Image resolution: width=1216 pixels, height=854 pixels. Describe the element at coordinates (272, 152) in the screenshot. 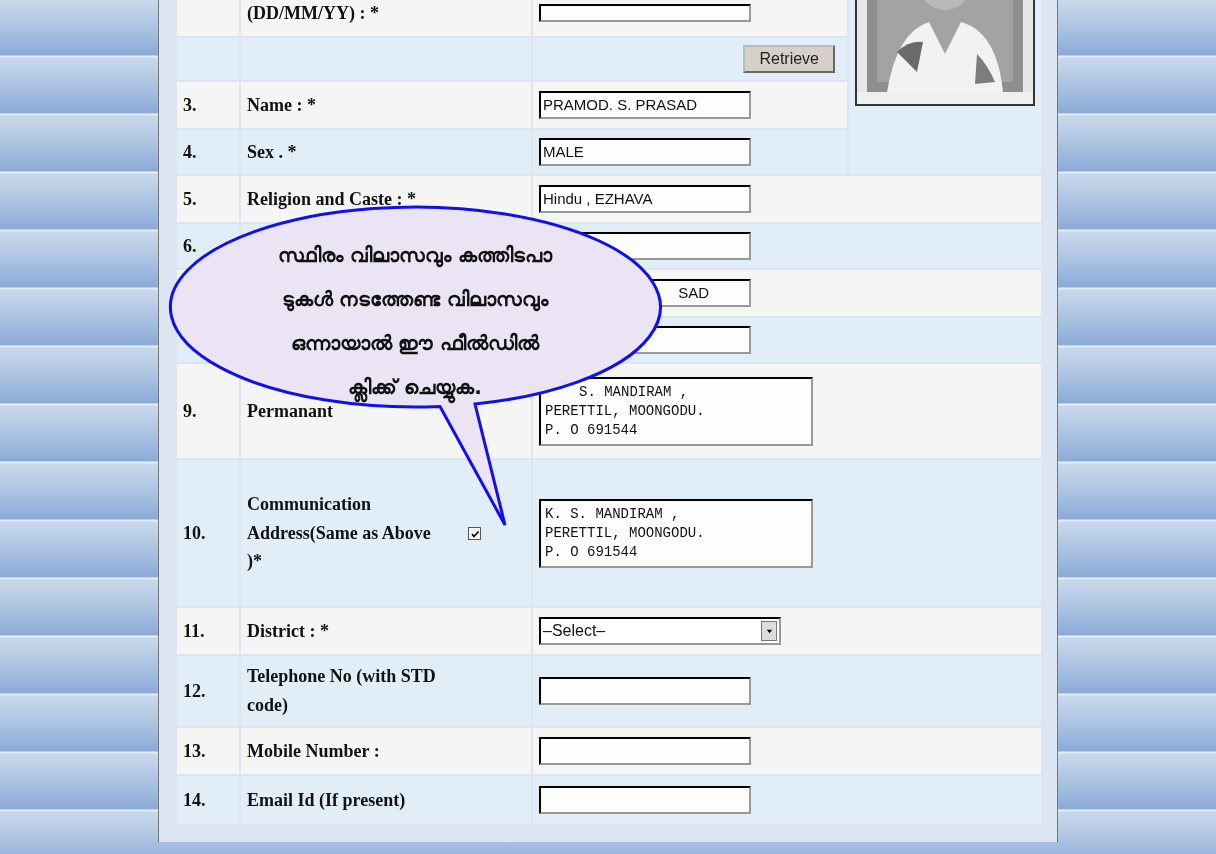

I see `field-label: Sex . *` at that location.